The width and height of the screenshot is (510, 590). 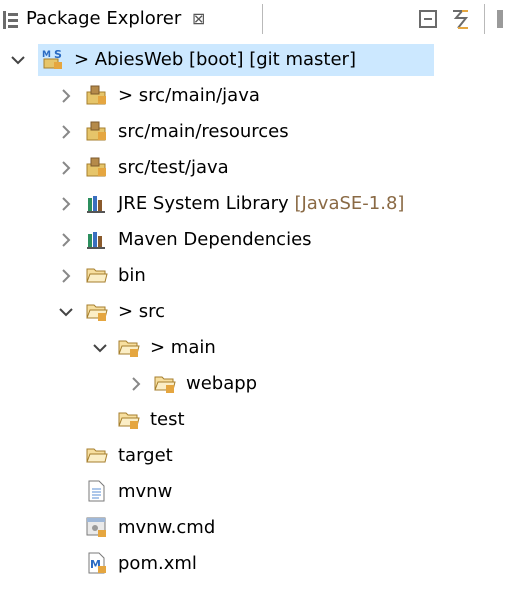 I want to click on tree-item-label: > AbiesWeb [boot] [git master], so click(x=215, y=59).